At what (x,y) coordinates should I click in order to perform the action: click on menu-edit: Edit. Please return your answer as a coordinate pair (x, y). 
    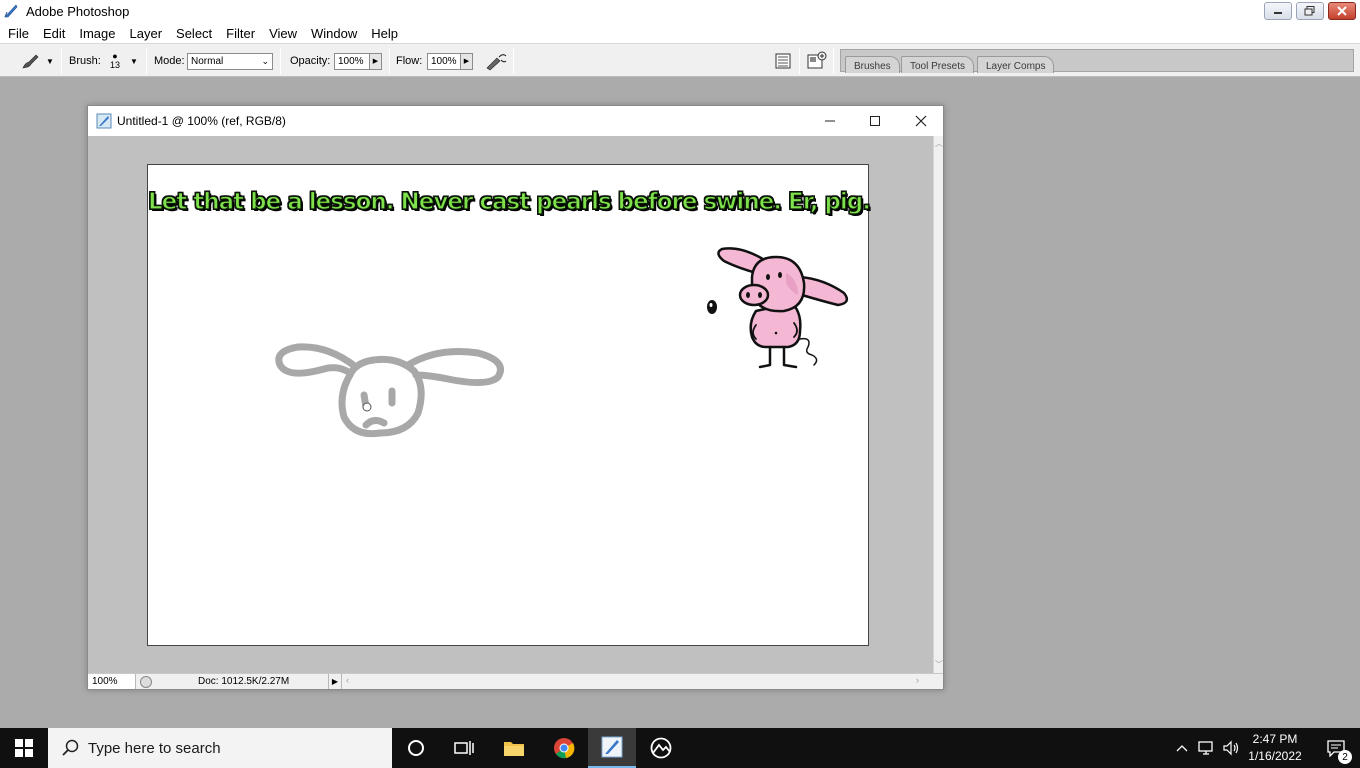
    Looking at the image, I should click on (54, 33).